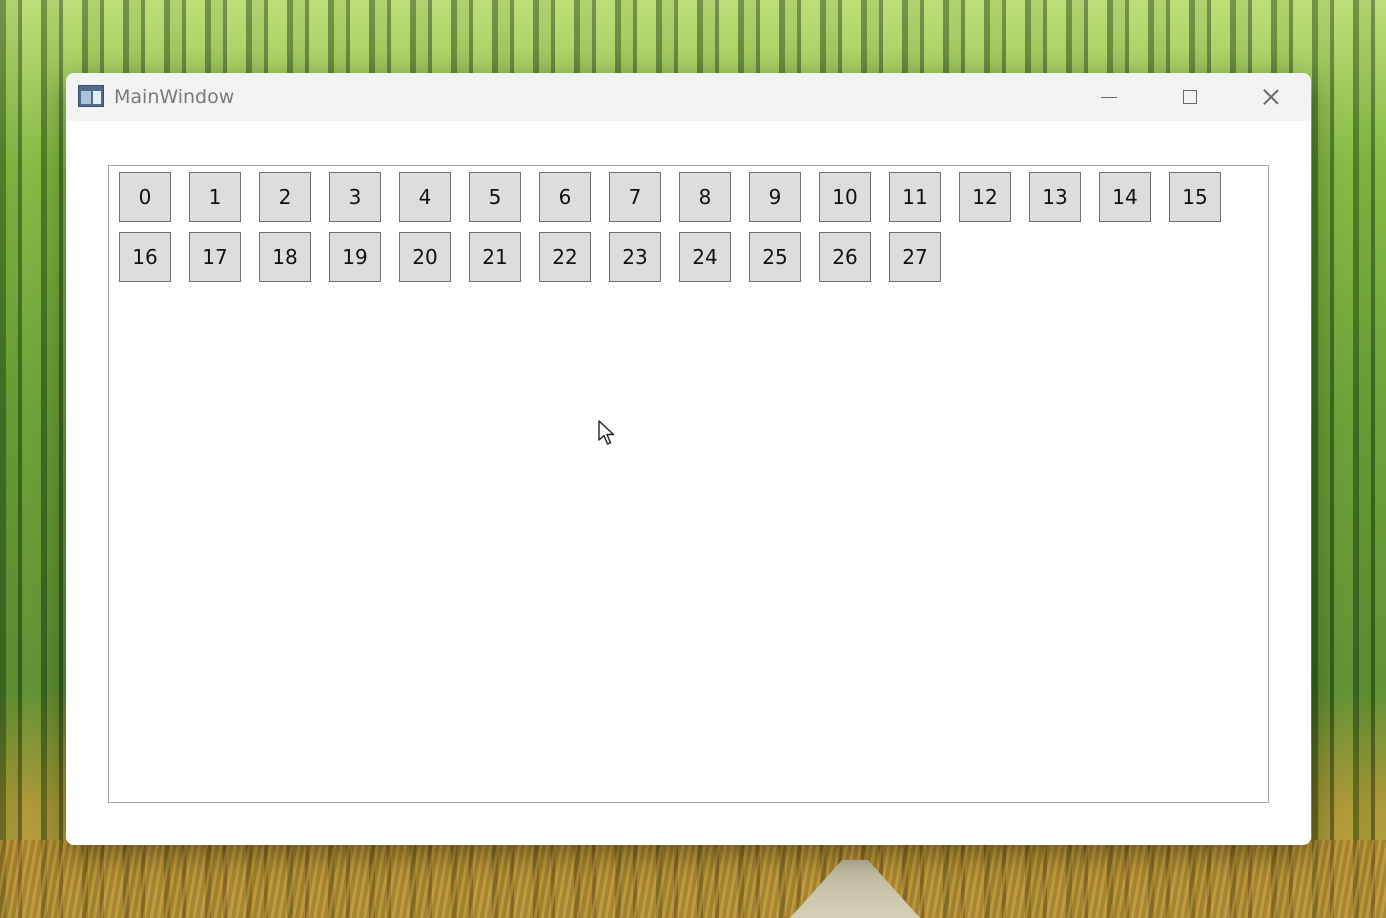  What do you see at coordinates (174, 97) in the screenshot?
I see `window-title: MainWindow` at bounding box center [174, 97].